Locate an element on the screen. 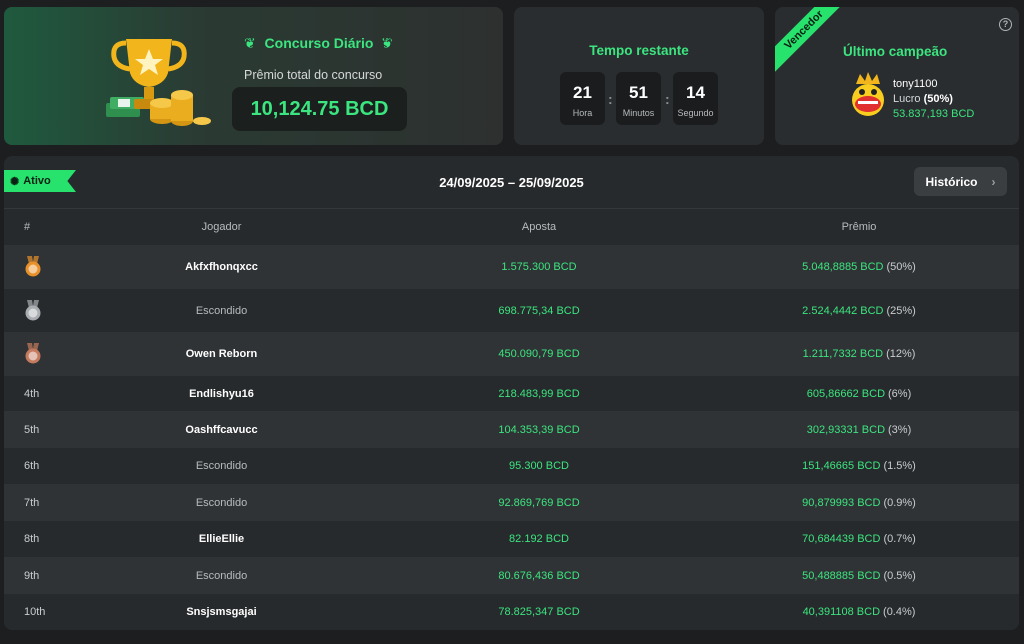 This screenshot has height=644, width=1024. prize-percent: (3%) is located at coordinates (900, 429).